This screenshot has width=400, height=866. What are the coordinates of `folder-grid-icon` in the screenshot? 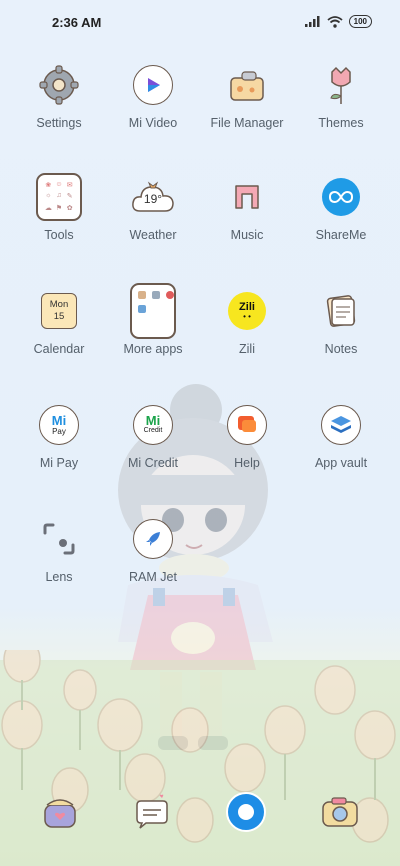 It's located at (153, 311).